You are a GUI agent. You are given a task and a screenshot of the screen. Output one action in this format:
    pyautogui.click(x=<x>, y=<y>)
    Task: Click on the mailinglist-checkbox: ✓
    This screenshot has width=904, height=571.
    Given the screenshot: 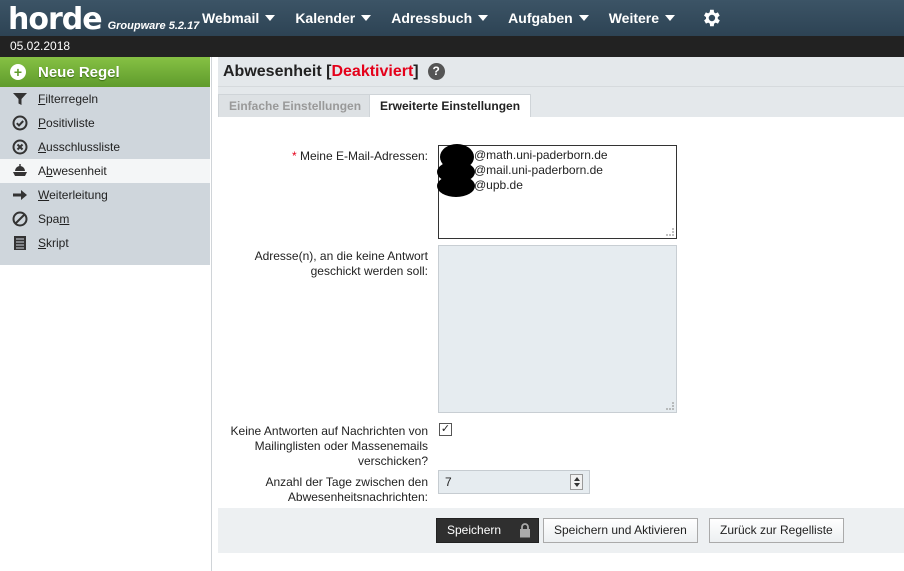 What is the action you would take?
    pyautogui.click(x=445, y=429)
    